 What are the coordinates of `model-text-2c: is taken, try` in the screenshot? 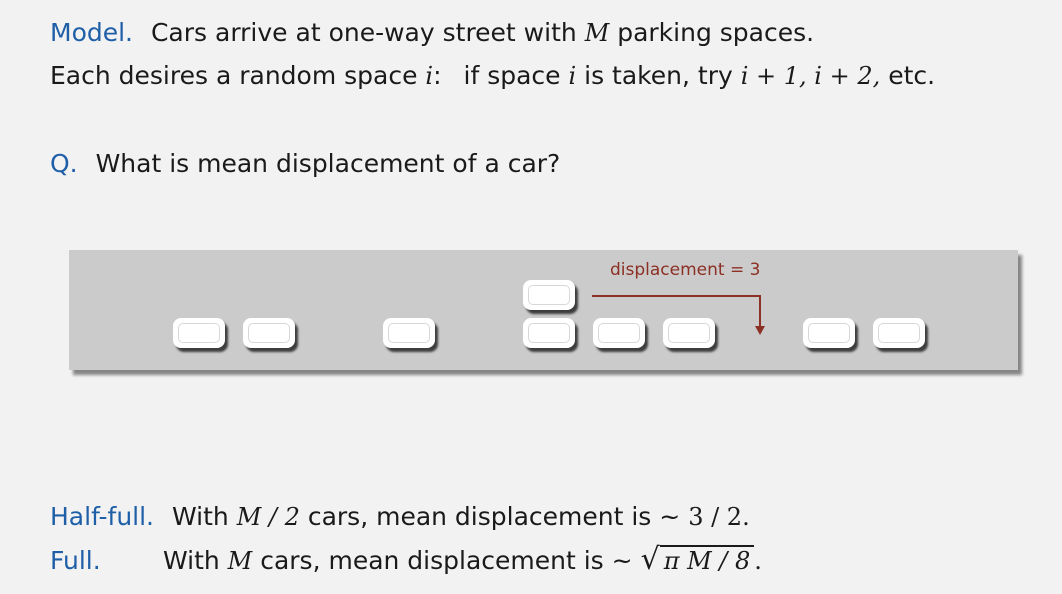 It's located at (658, 75).